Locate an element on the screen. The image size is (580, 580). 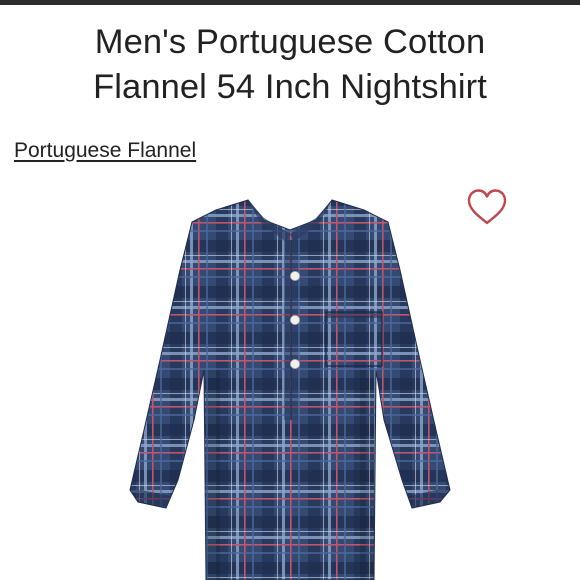
heart-outline-icon is located at coordinates (487, 207).